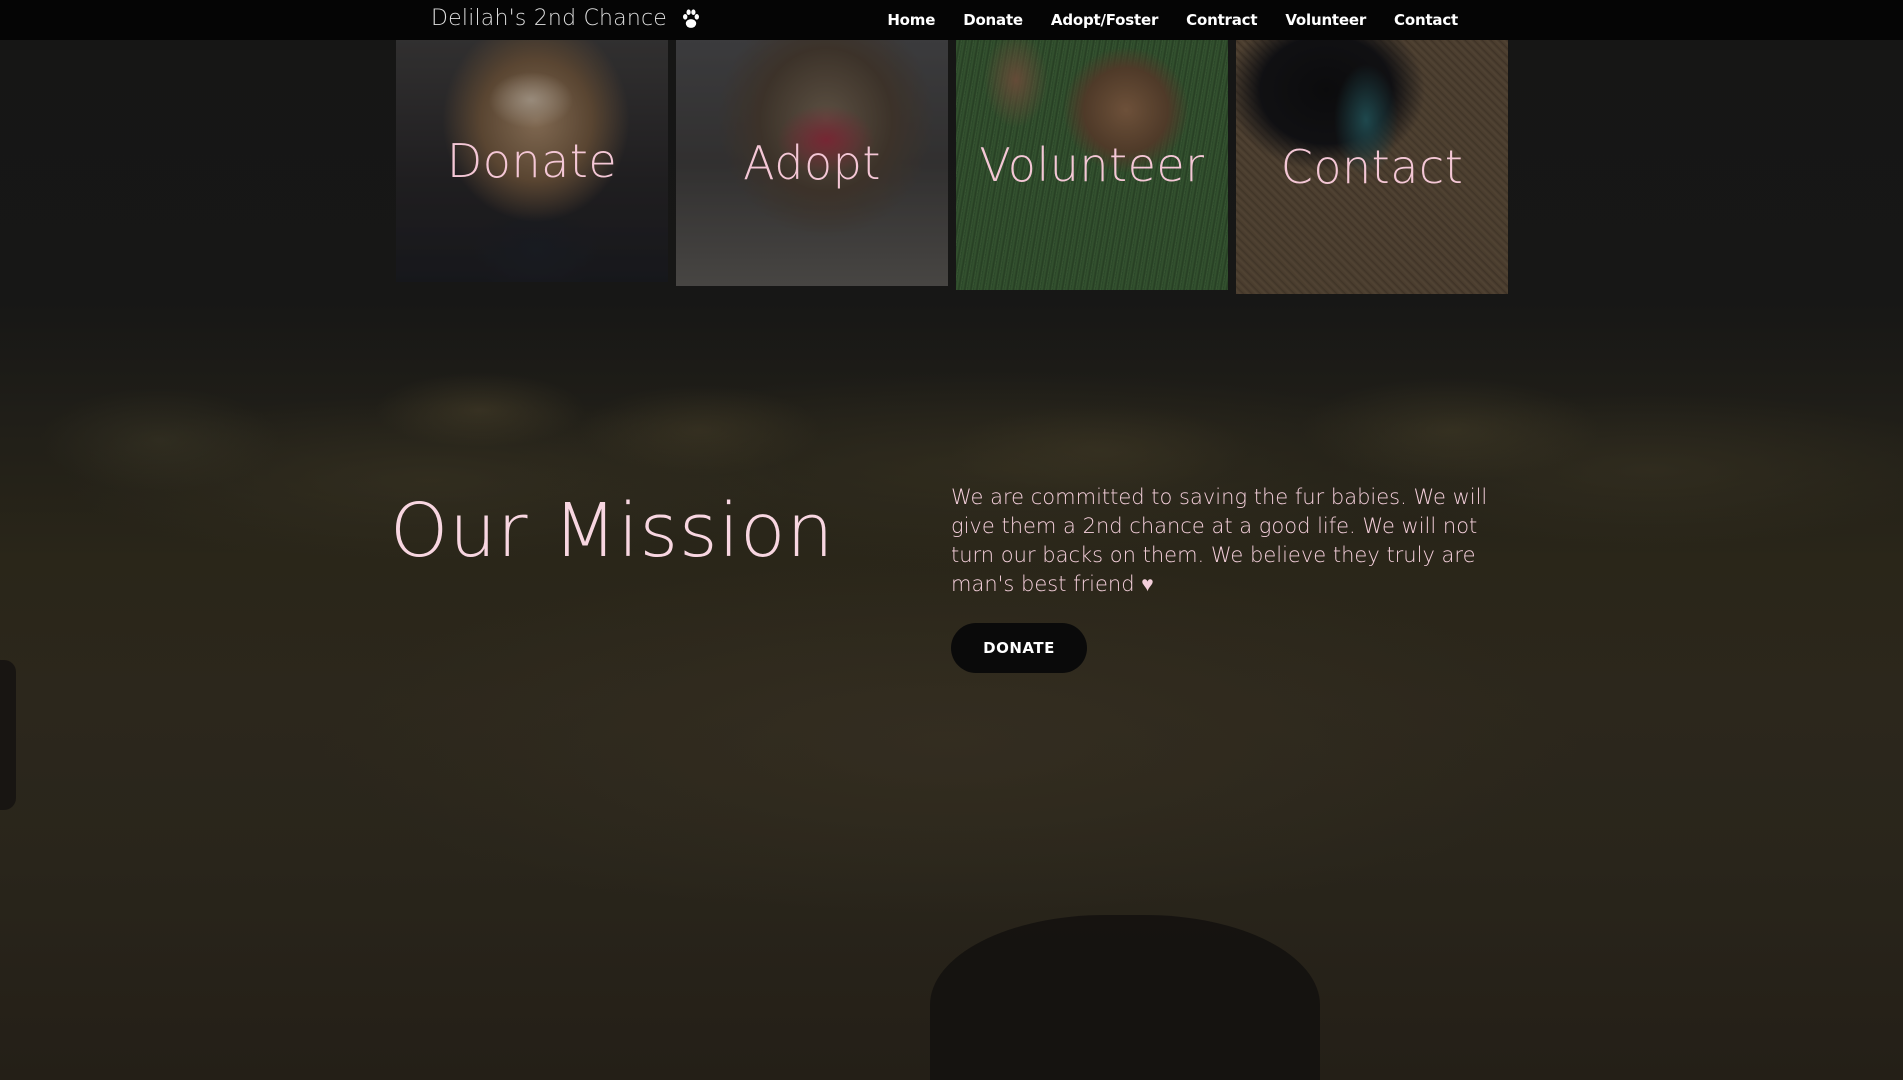 The image size is (1903, 1080). I want to click on nav-volunteer: Volunteer, so click(1325, 20).